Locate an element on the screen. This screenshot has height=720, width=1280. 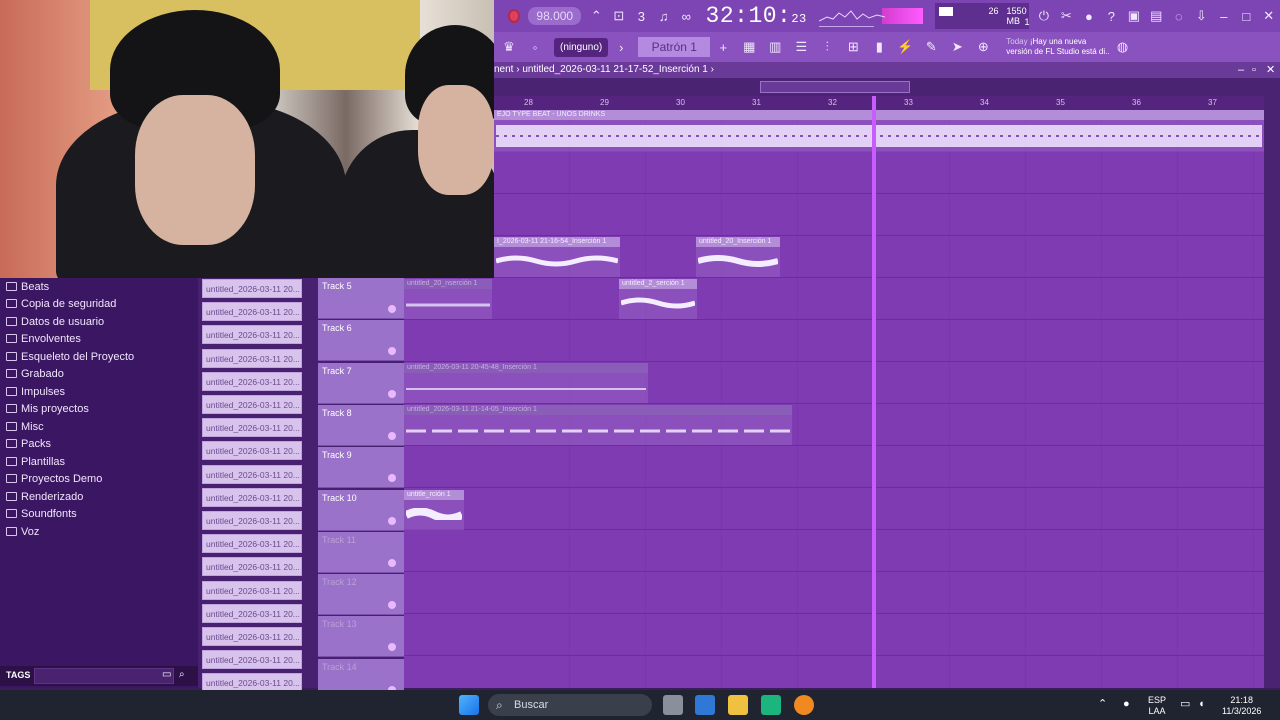
download-icon: ⇩ is located at coordinates (1201, 16).